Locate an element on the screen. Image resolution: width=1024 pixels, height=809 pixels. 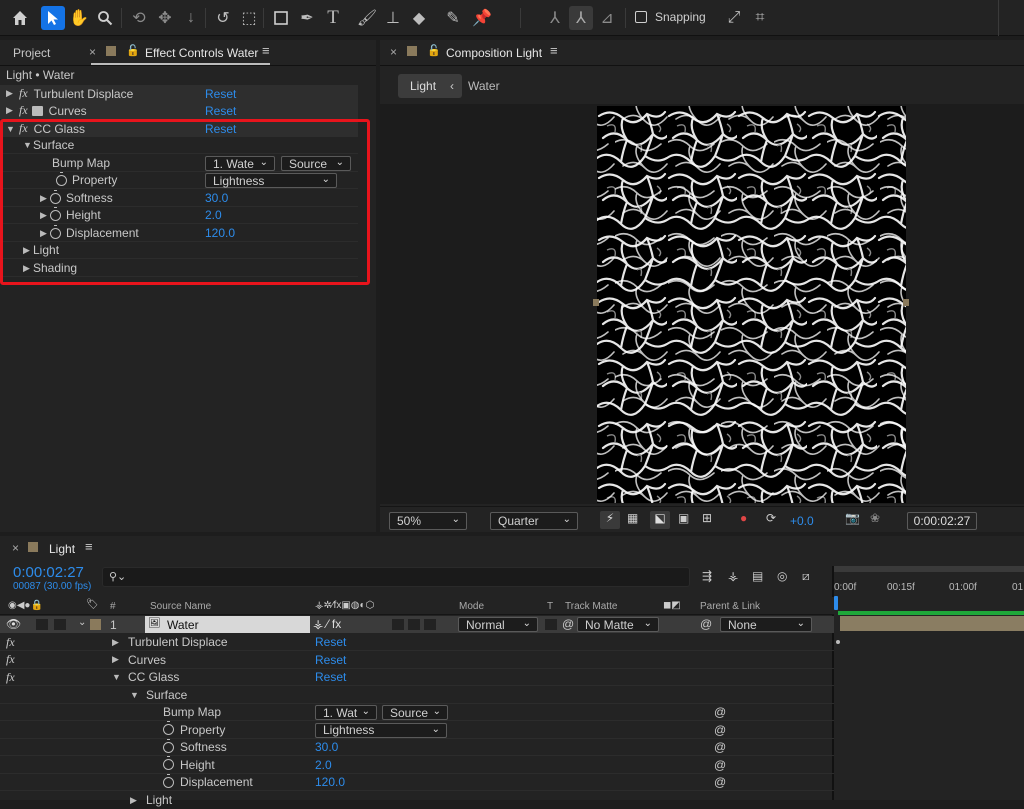
draft-3d-icon: ⚶ is located at coordinates (733, 576).